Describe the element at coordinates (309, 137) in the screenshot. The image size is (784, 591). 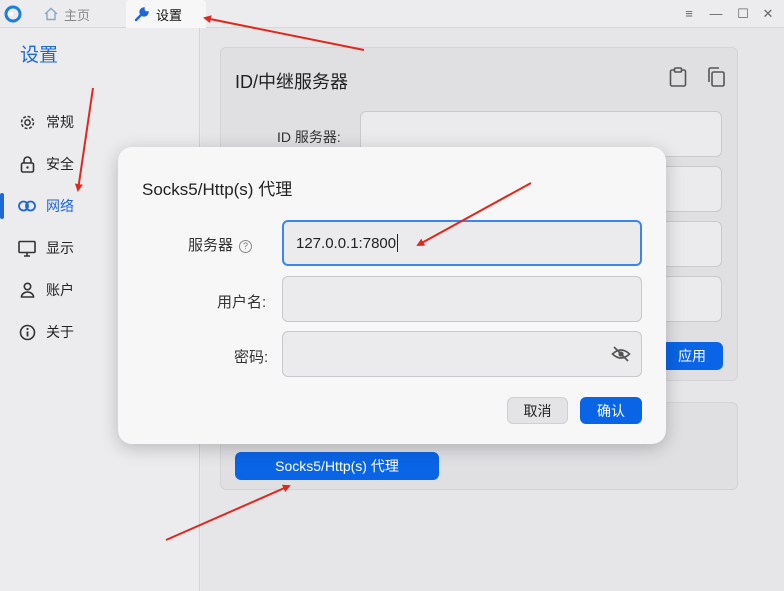
I see `id-server-label: ID 服务器:` at that location.